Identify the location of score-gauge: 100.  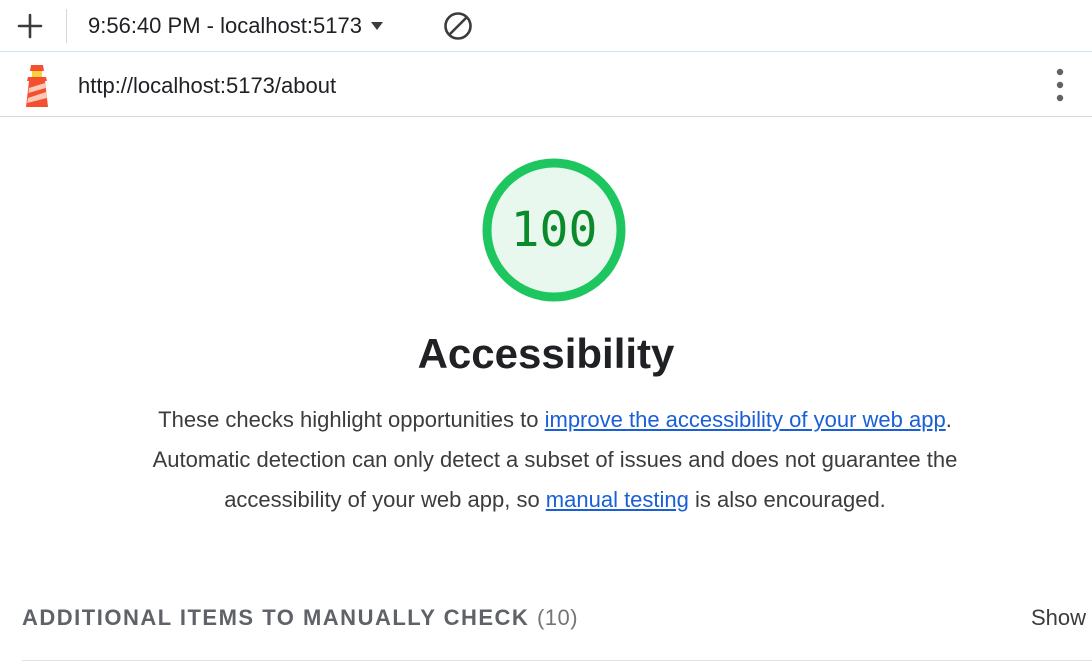
(554, 230).